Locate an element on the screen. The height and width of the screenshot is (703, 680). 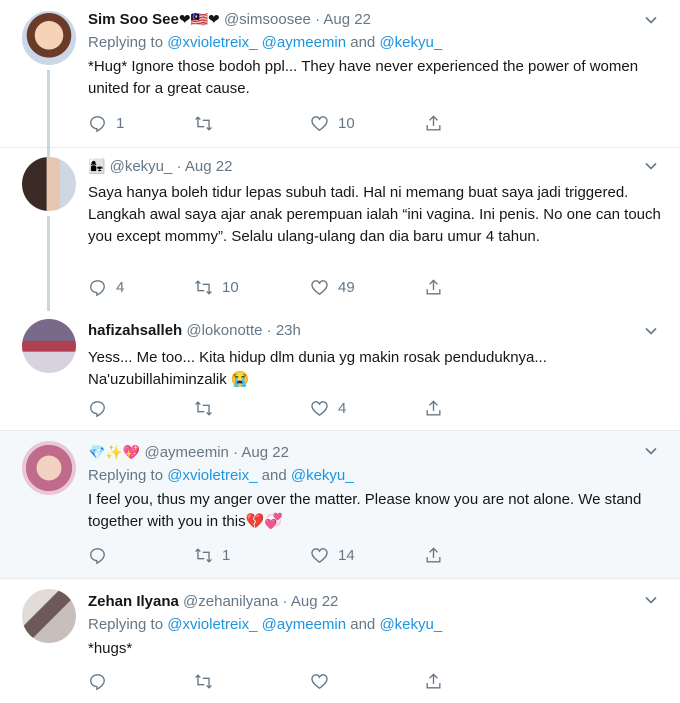
user-handle: @lokonotte is located at coordinates (224, 330).